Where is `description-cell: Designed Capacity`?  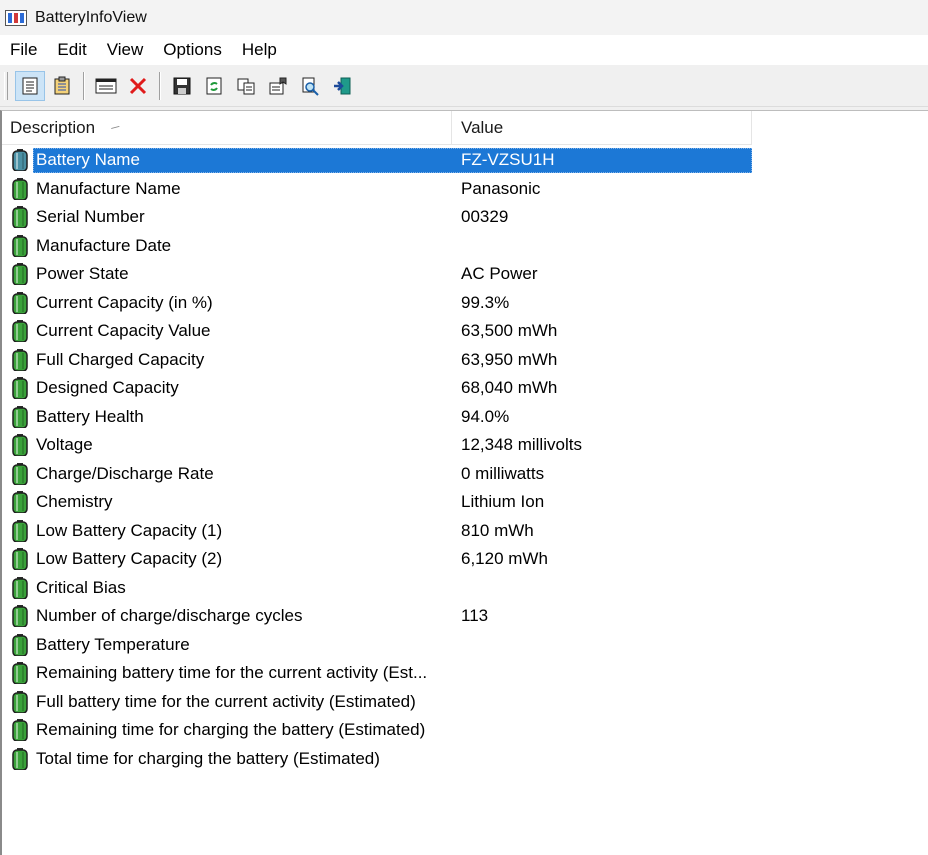
description-cell: Designed Capacity is located at coordinates (227, 388).